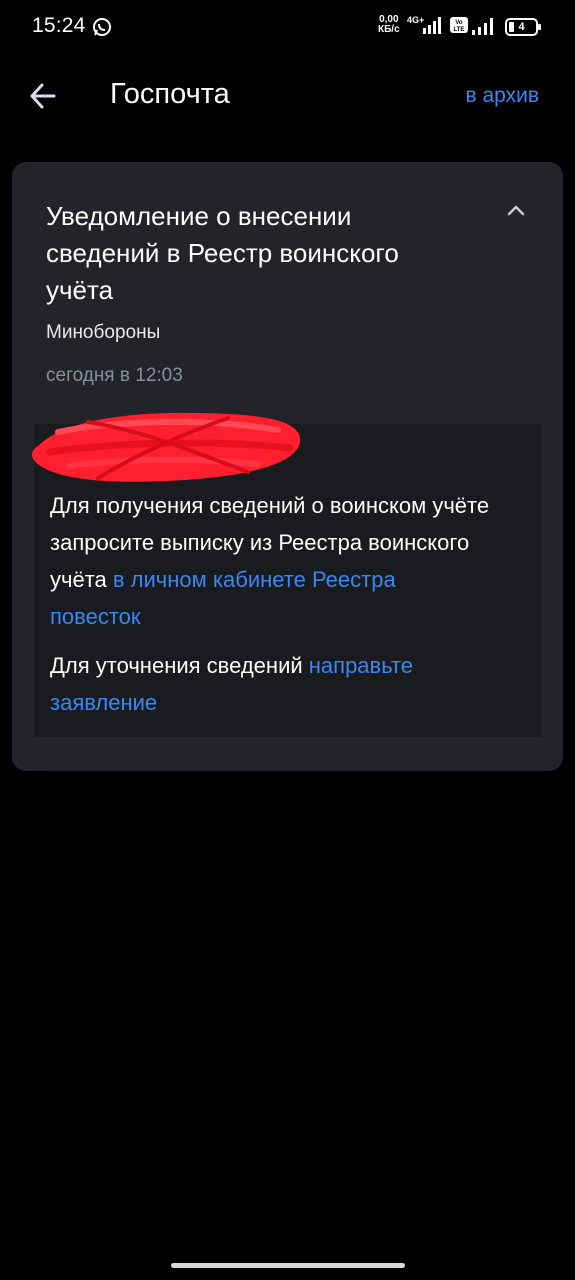  I want to click on battery-level: 4, so click(521, 27).